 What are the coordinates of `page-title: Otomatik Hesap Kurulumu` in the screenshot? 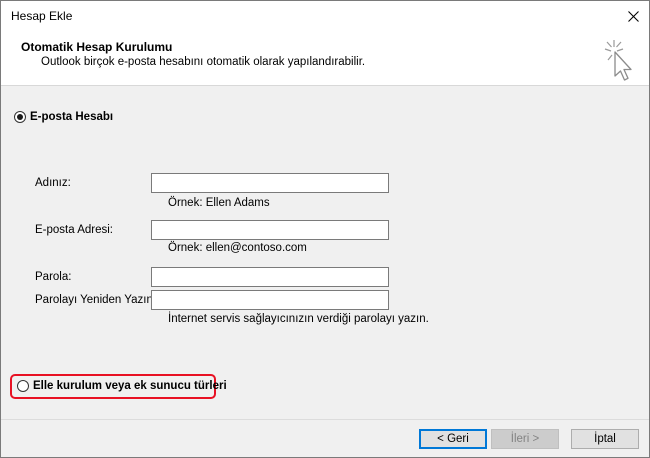 It's located at (97, 47).